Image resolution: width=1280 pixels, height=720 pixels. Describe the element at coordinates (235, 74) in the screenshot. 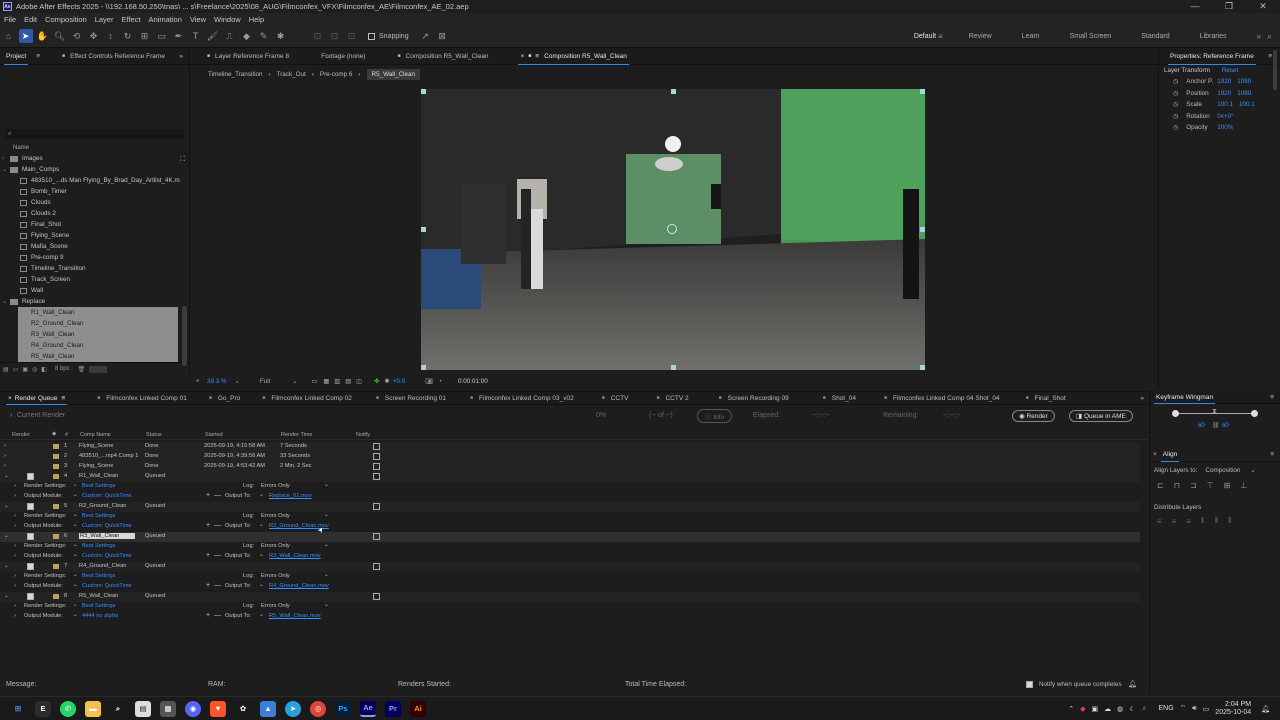

I see `breadcrumb-timeline-transition: Timeline_Transition` at that location.